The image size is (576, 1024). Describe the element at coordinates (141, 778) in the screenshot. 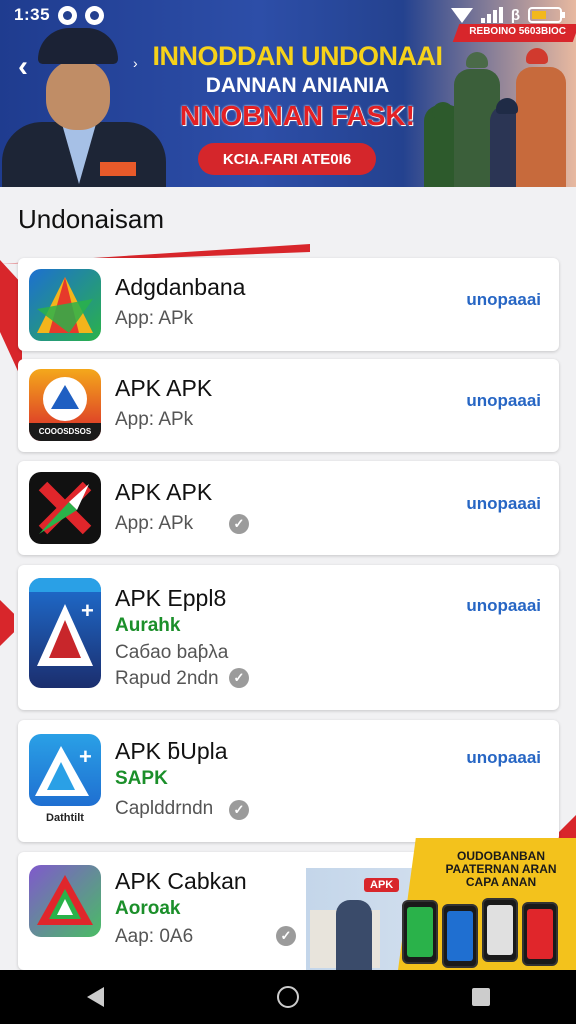

I see `app-tag: SAPK` at that location.